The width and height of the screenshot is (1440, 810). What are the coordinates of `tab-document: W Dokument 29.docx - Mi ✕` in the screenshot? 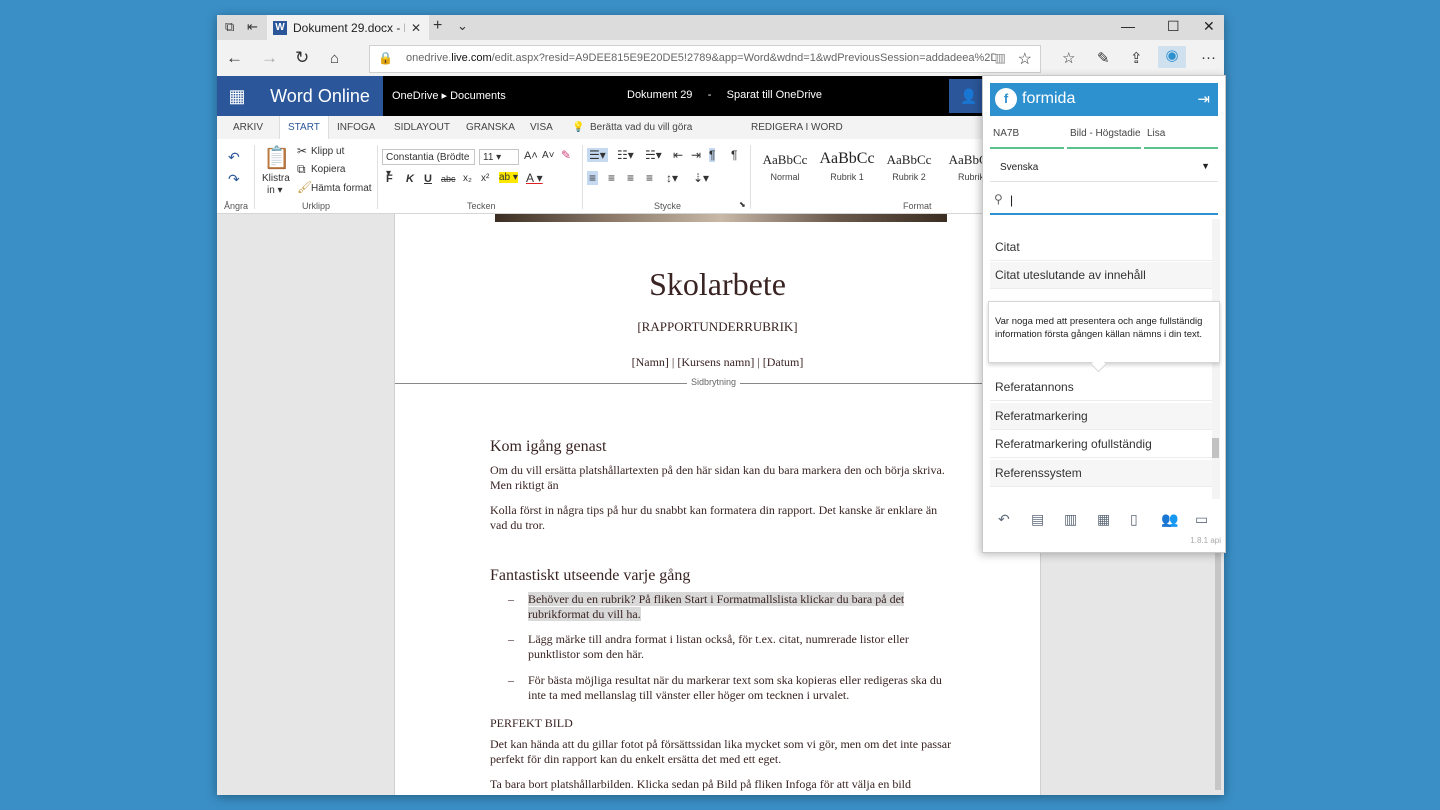 It's located at (348, 27).